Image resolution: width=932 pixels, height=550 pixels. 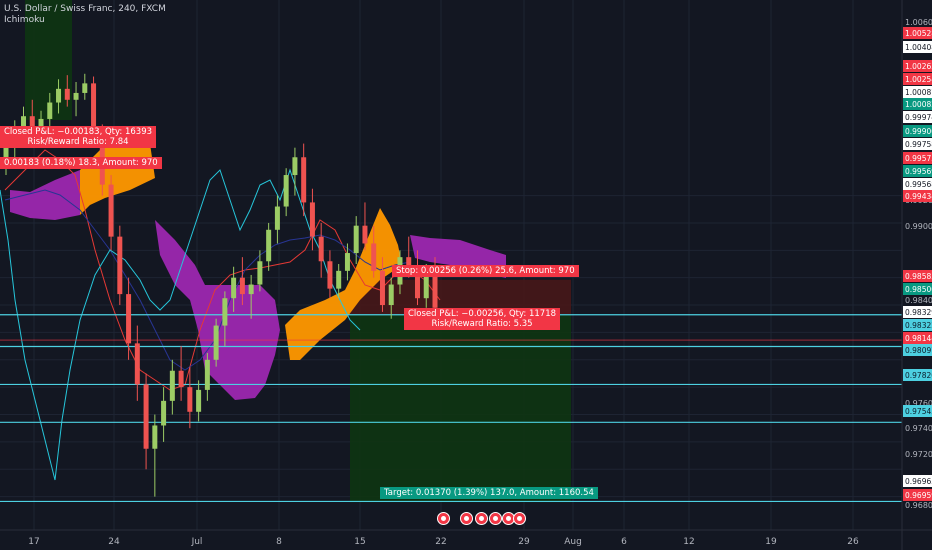 What do you see at coordinates (918, 184) in the screenshot?
I see `price-label-text-11: 0.99568` at bounding box center [918, 184].